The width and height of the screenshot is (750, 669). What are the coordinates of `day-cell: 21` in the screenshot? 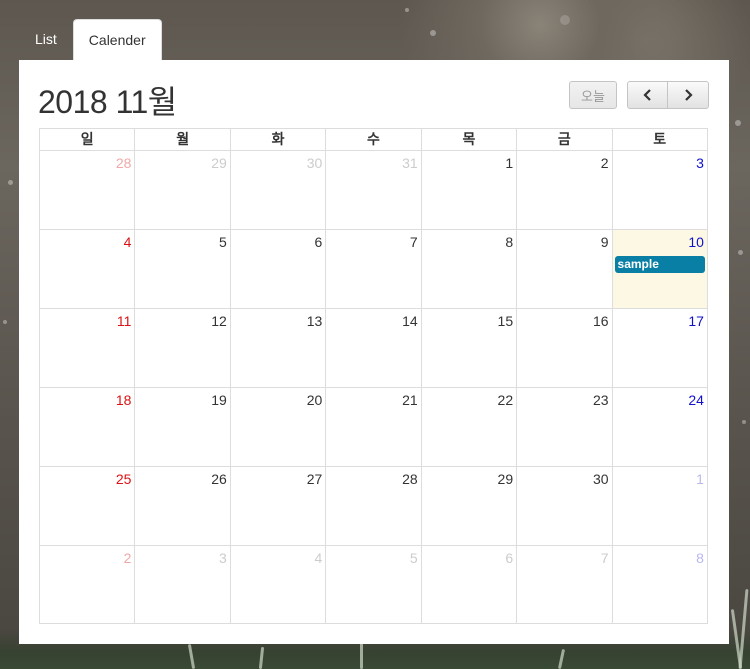 It's located at (372, 427).